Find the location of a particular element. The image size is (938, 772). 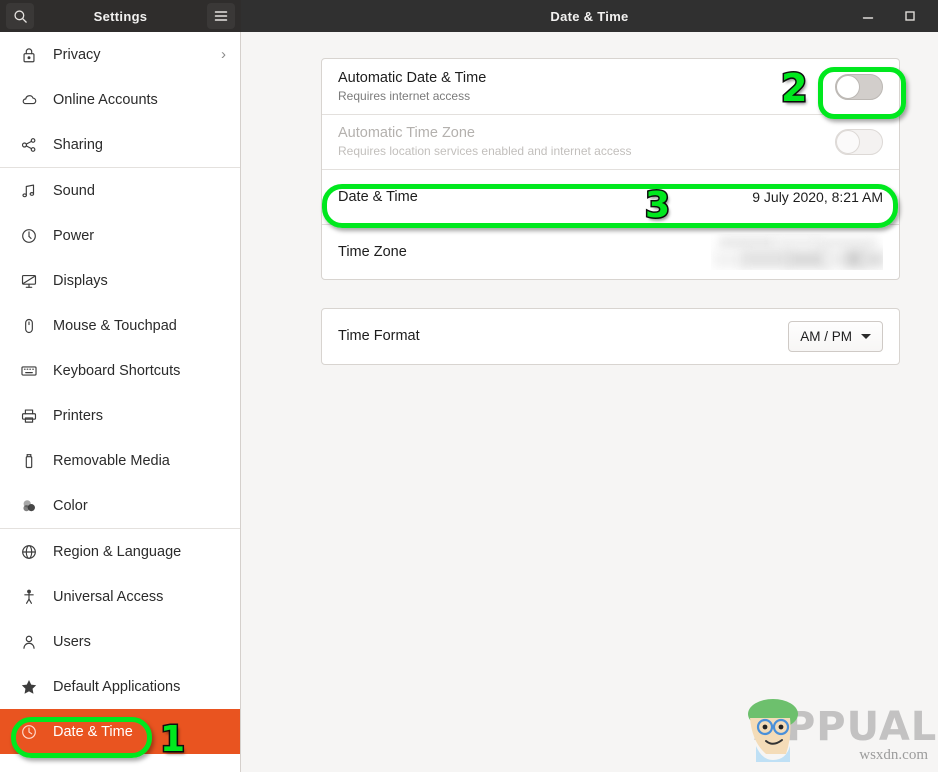

mouse-icon is located at coordinates (29, 326).